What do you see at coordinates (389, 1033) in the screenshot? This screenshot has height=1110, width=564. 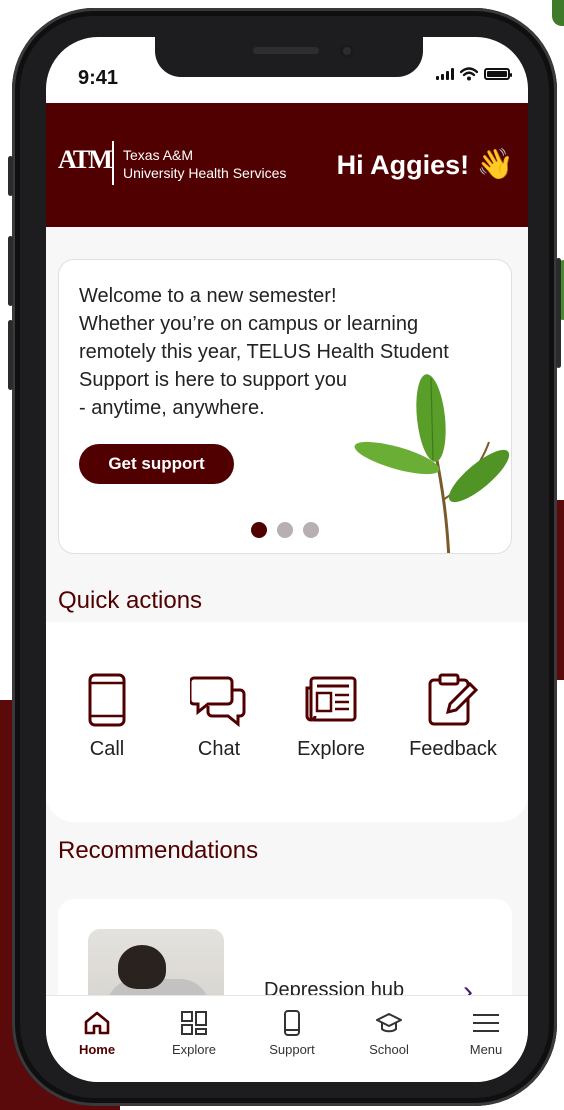 I see `tab-school: School` at bounding box center [389, 1033].